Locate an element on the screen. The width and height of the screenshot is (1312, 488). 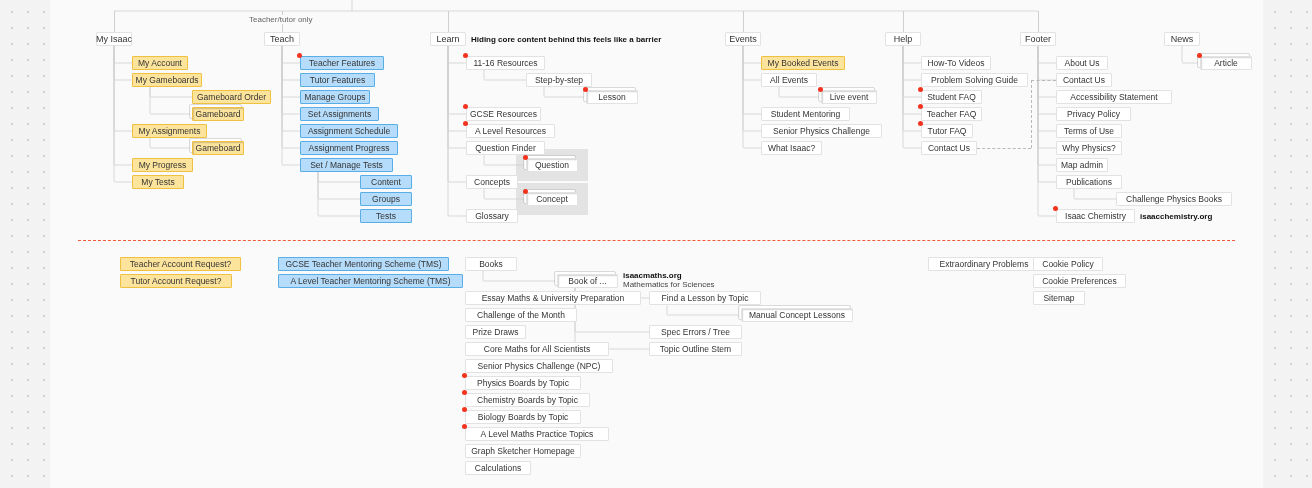
sitemap-node: Groups is located at coordinates (386, 199).